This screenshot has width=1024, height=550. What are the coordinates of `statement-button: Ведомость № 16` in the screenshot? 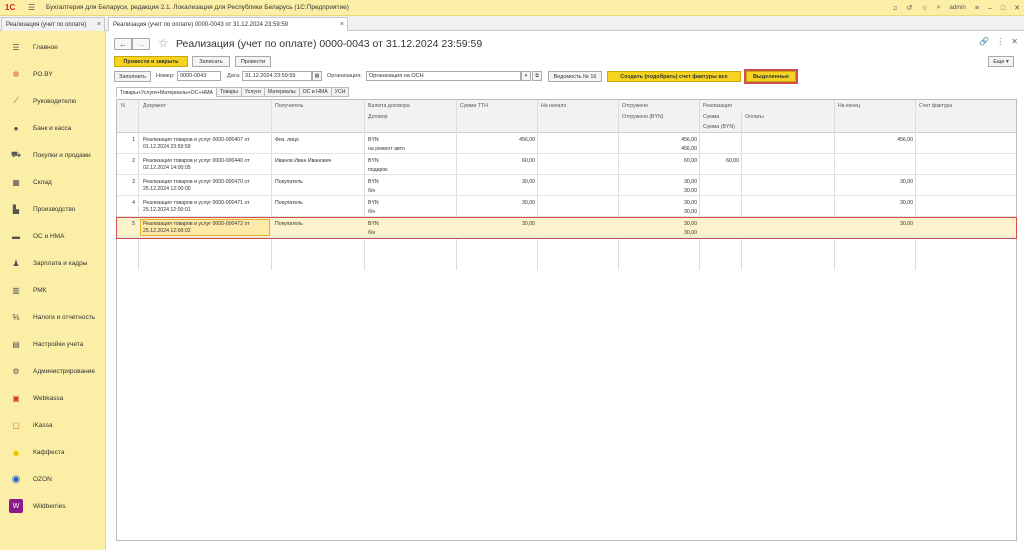 It's located at (575, 76).